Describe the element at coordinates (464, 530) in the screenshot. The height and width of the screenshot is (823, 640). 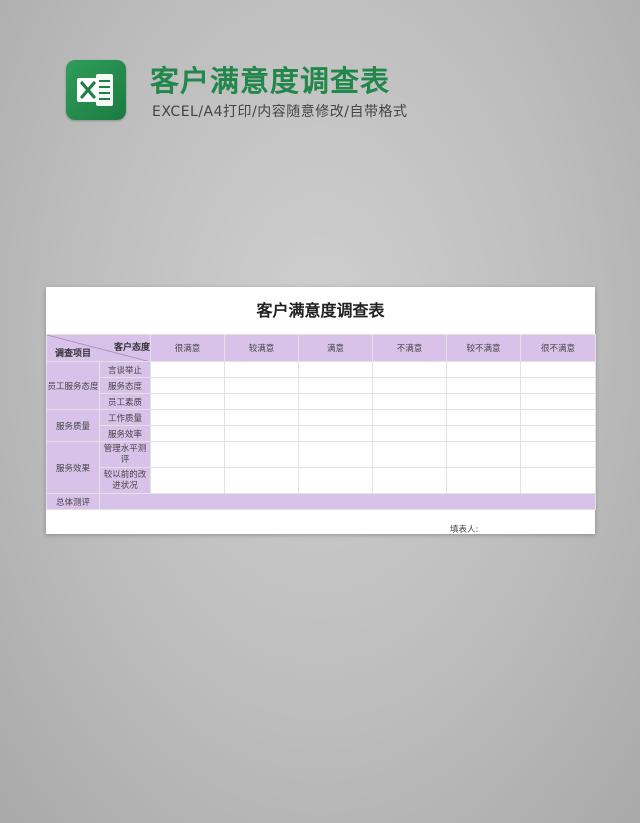
I see `filler-label: 填表人:` at that location.